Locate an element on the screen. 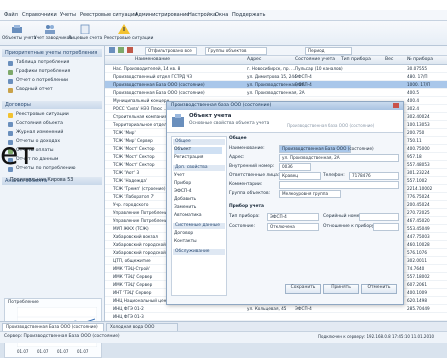 Image resolution: width=447 pixels, height=358 pixels. menu-support: Поддержать is located at coordinates (248, 15).